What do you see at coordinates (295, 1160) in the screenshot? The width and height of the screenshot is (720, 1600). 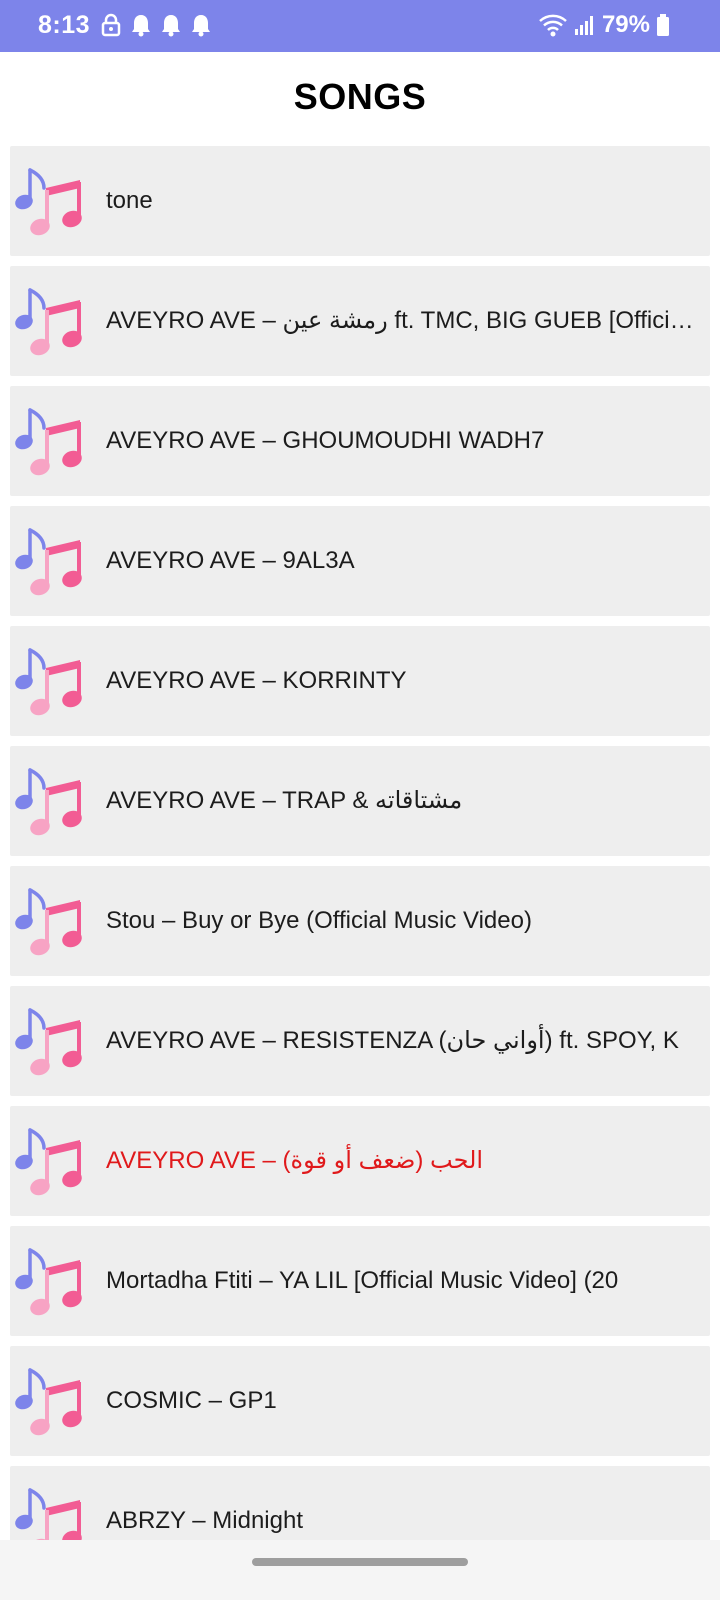 I see `song-title: AVEYRO AVE – الحب (ضعف أو قوة)` at bounding box center [295, 1160].